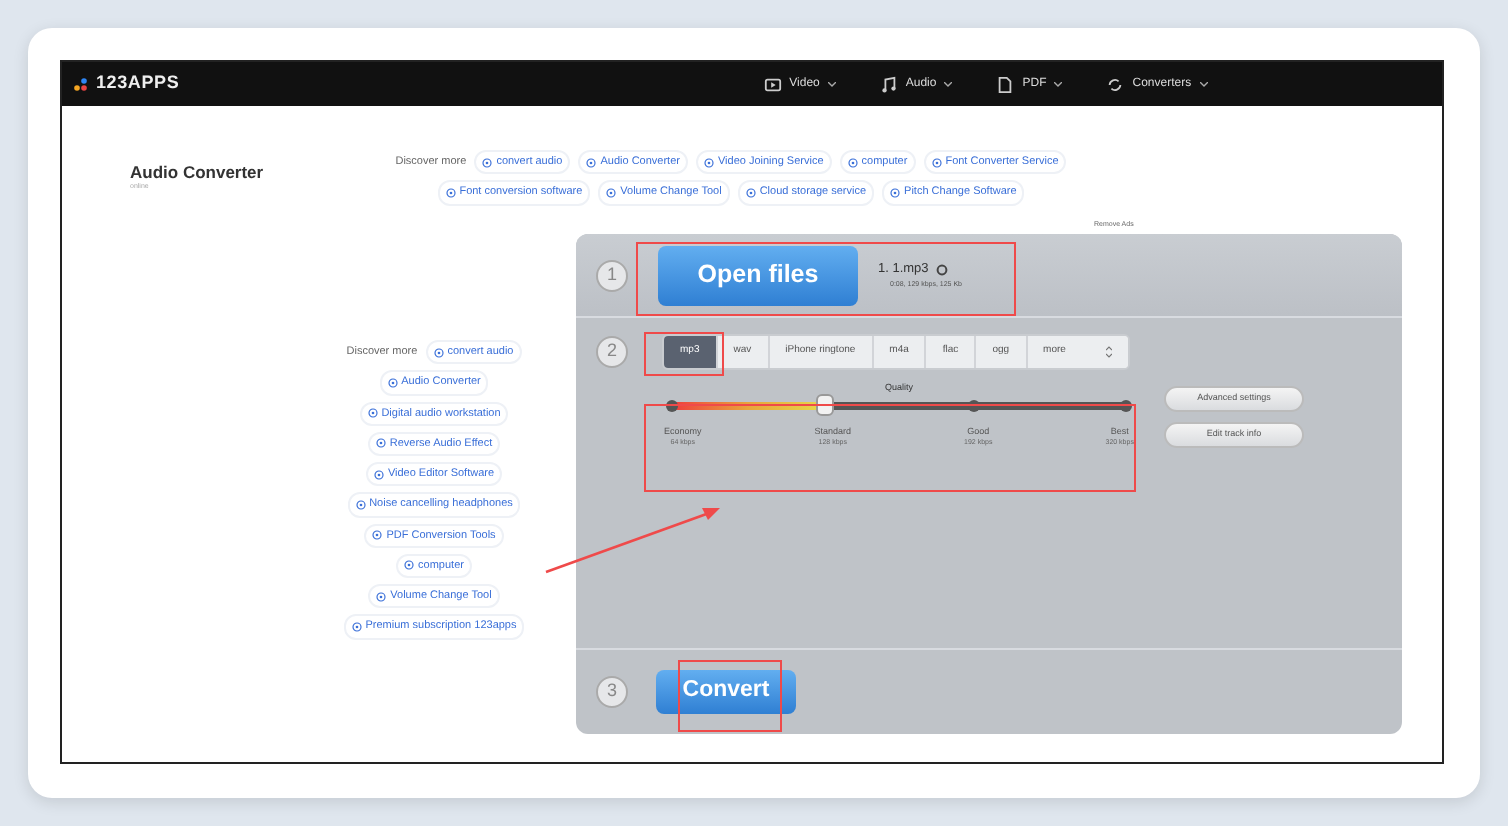  I want to click on logo-text: 123APPS, so click(138, 84).